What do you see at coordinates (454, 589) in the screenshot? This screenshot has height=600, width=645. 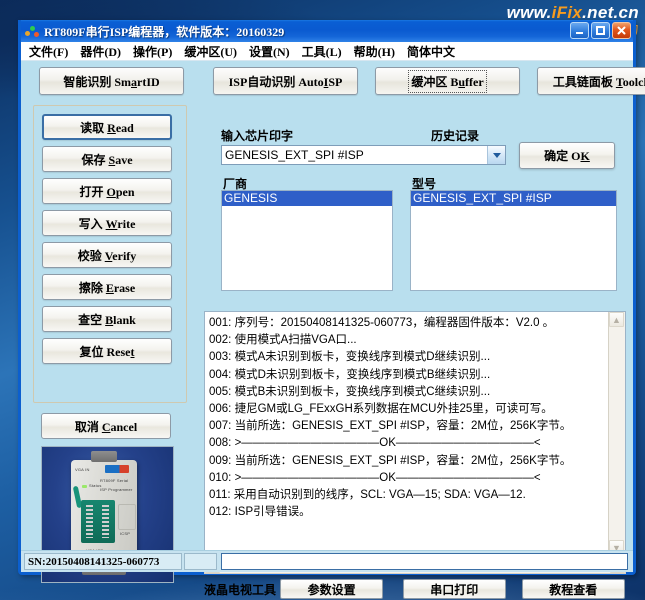 I see `serial-print-button: 串口打印` at bounding box center [454, 589].